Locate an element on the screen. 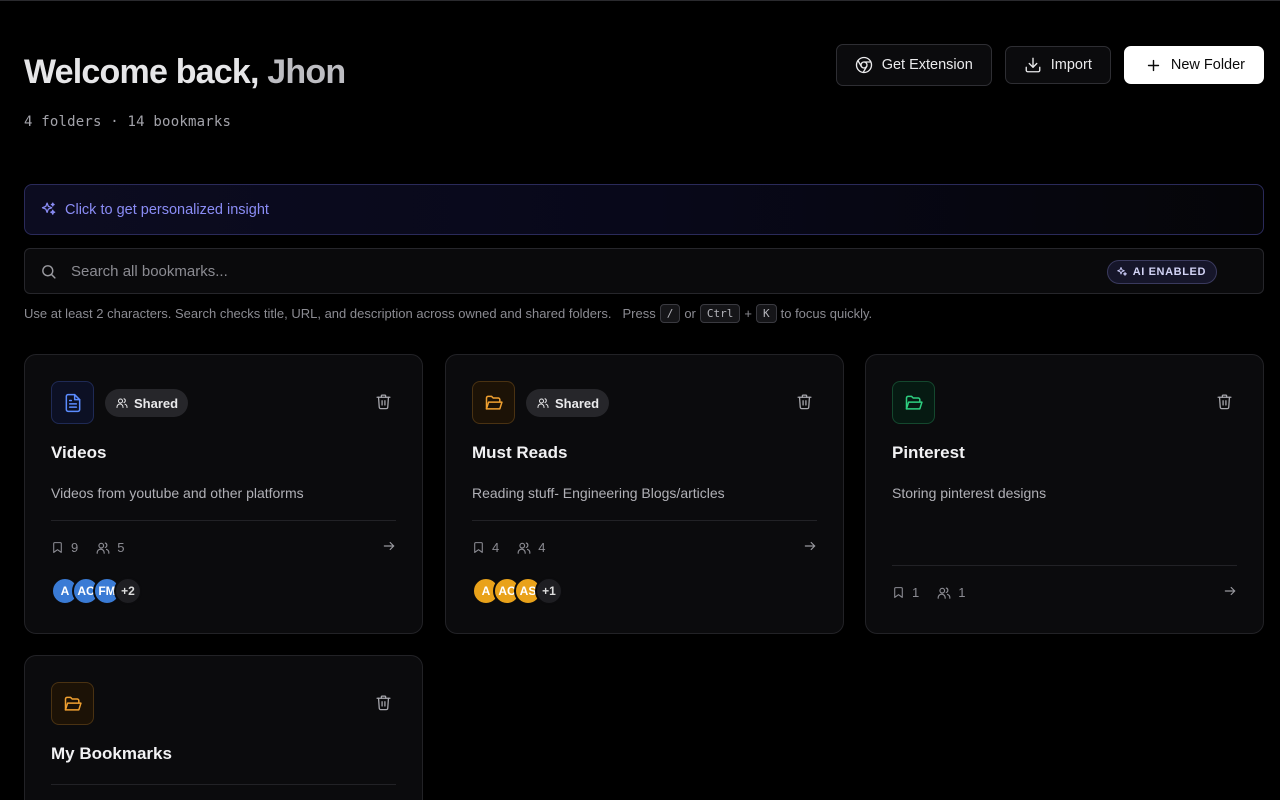 The image size is (1280, 800). file-text-icon is located at coordinates (72, 402).